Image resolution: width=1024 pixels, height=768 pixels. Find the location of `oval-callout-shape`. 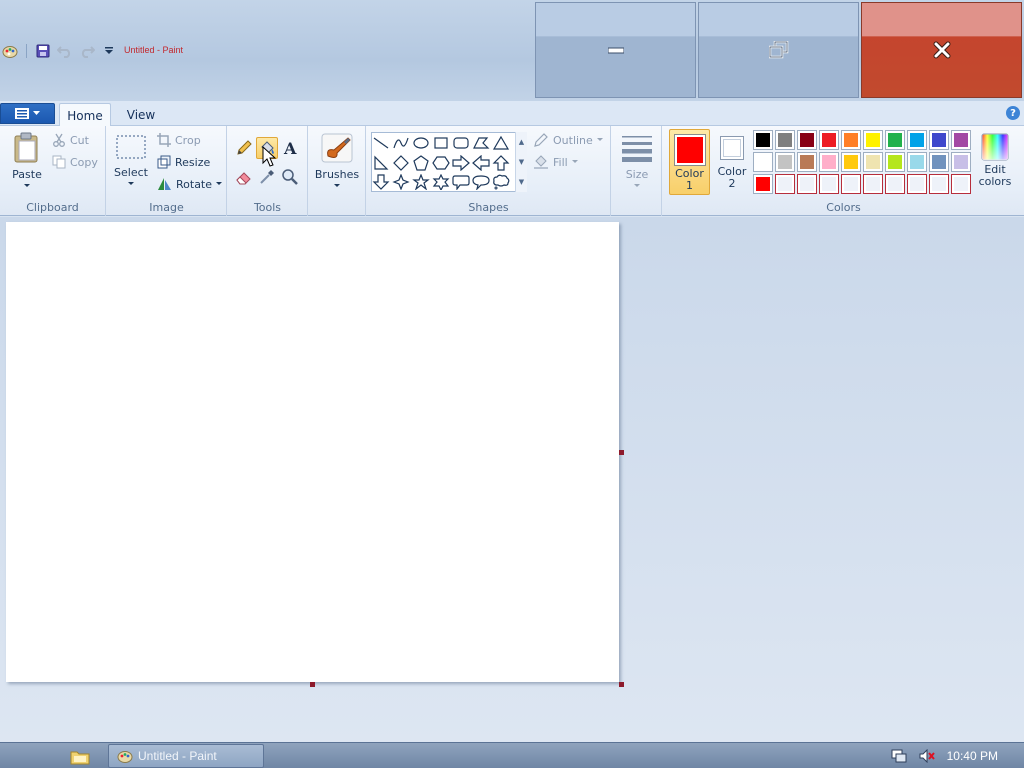

oval-callout-shape is located at coordinates (481, 182).